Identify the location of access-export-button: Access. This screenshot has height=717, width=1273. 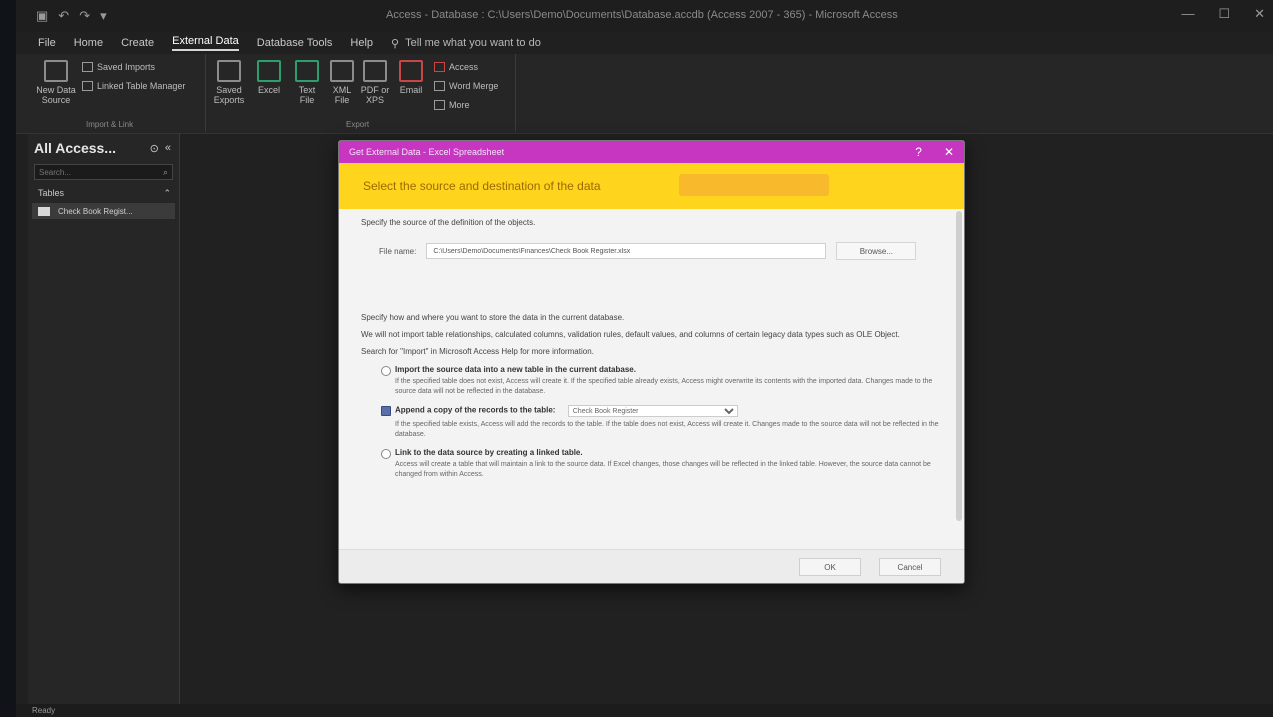
(456, 67).